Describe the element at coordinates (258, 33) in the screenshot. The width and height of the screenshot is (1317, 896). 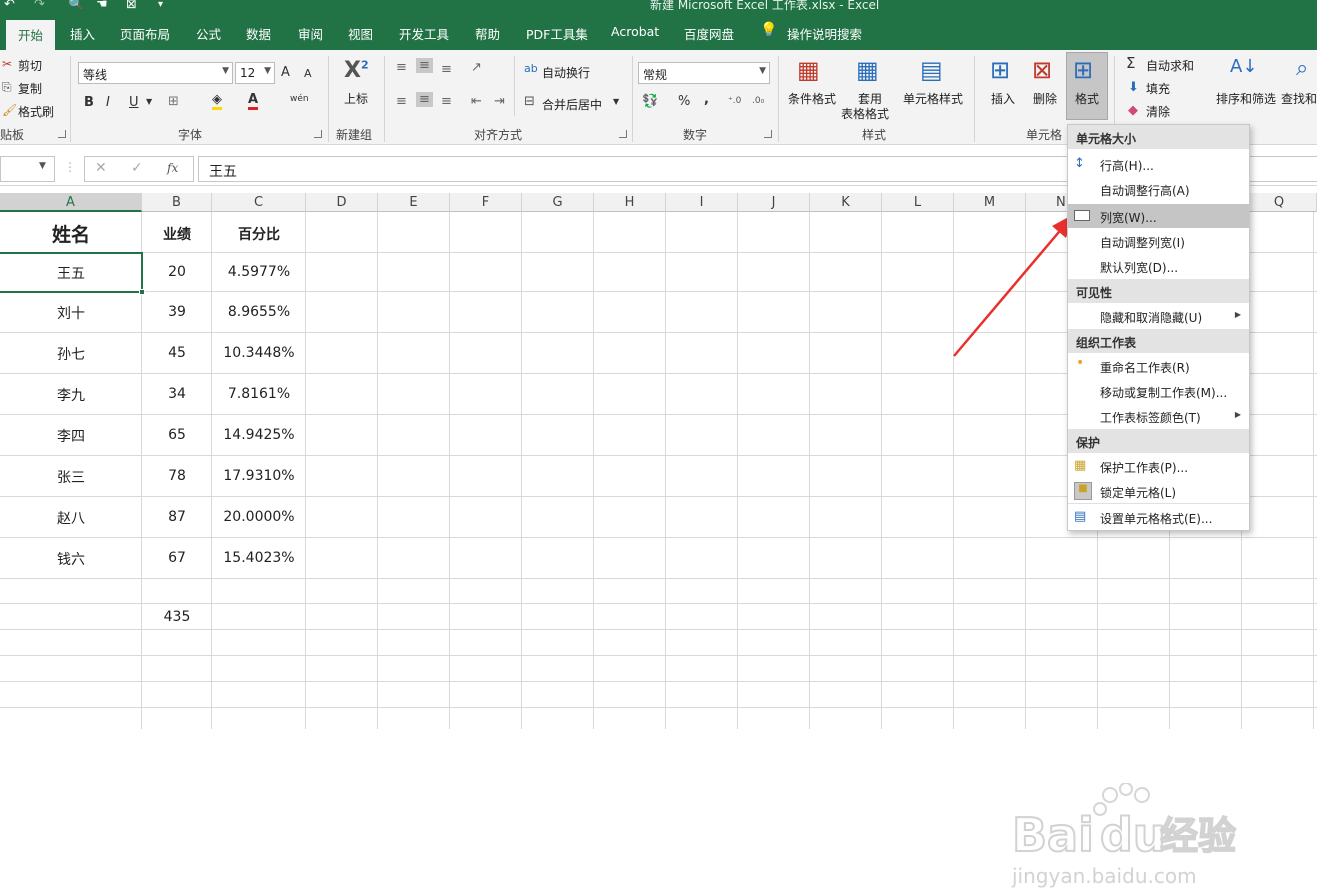
I see `tab-data: 数据` at that location.